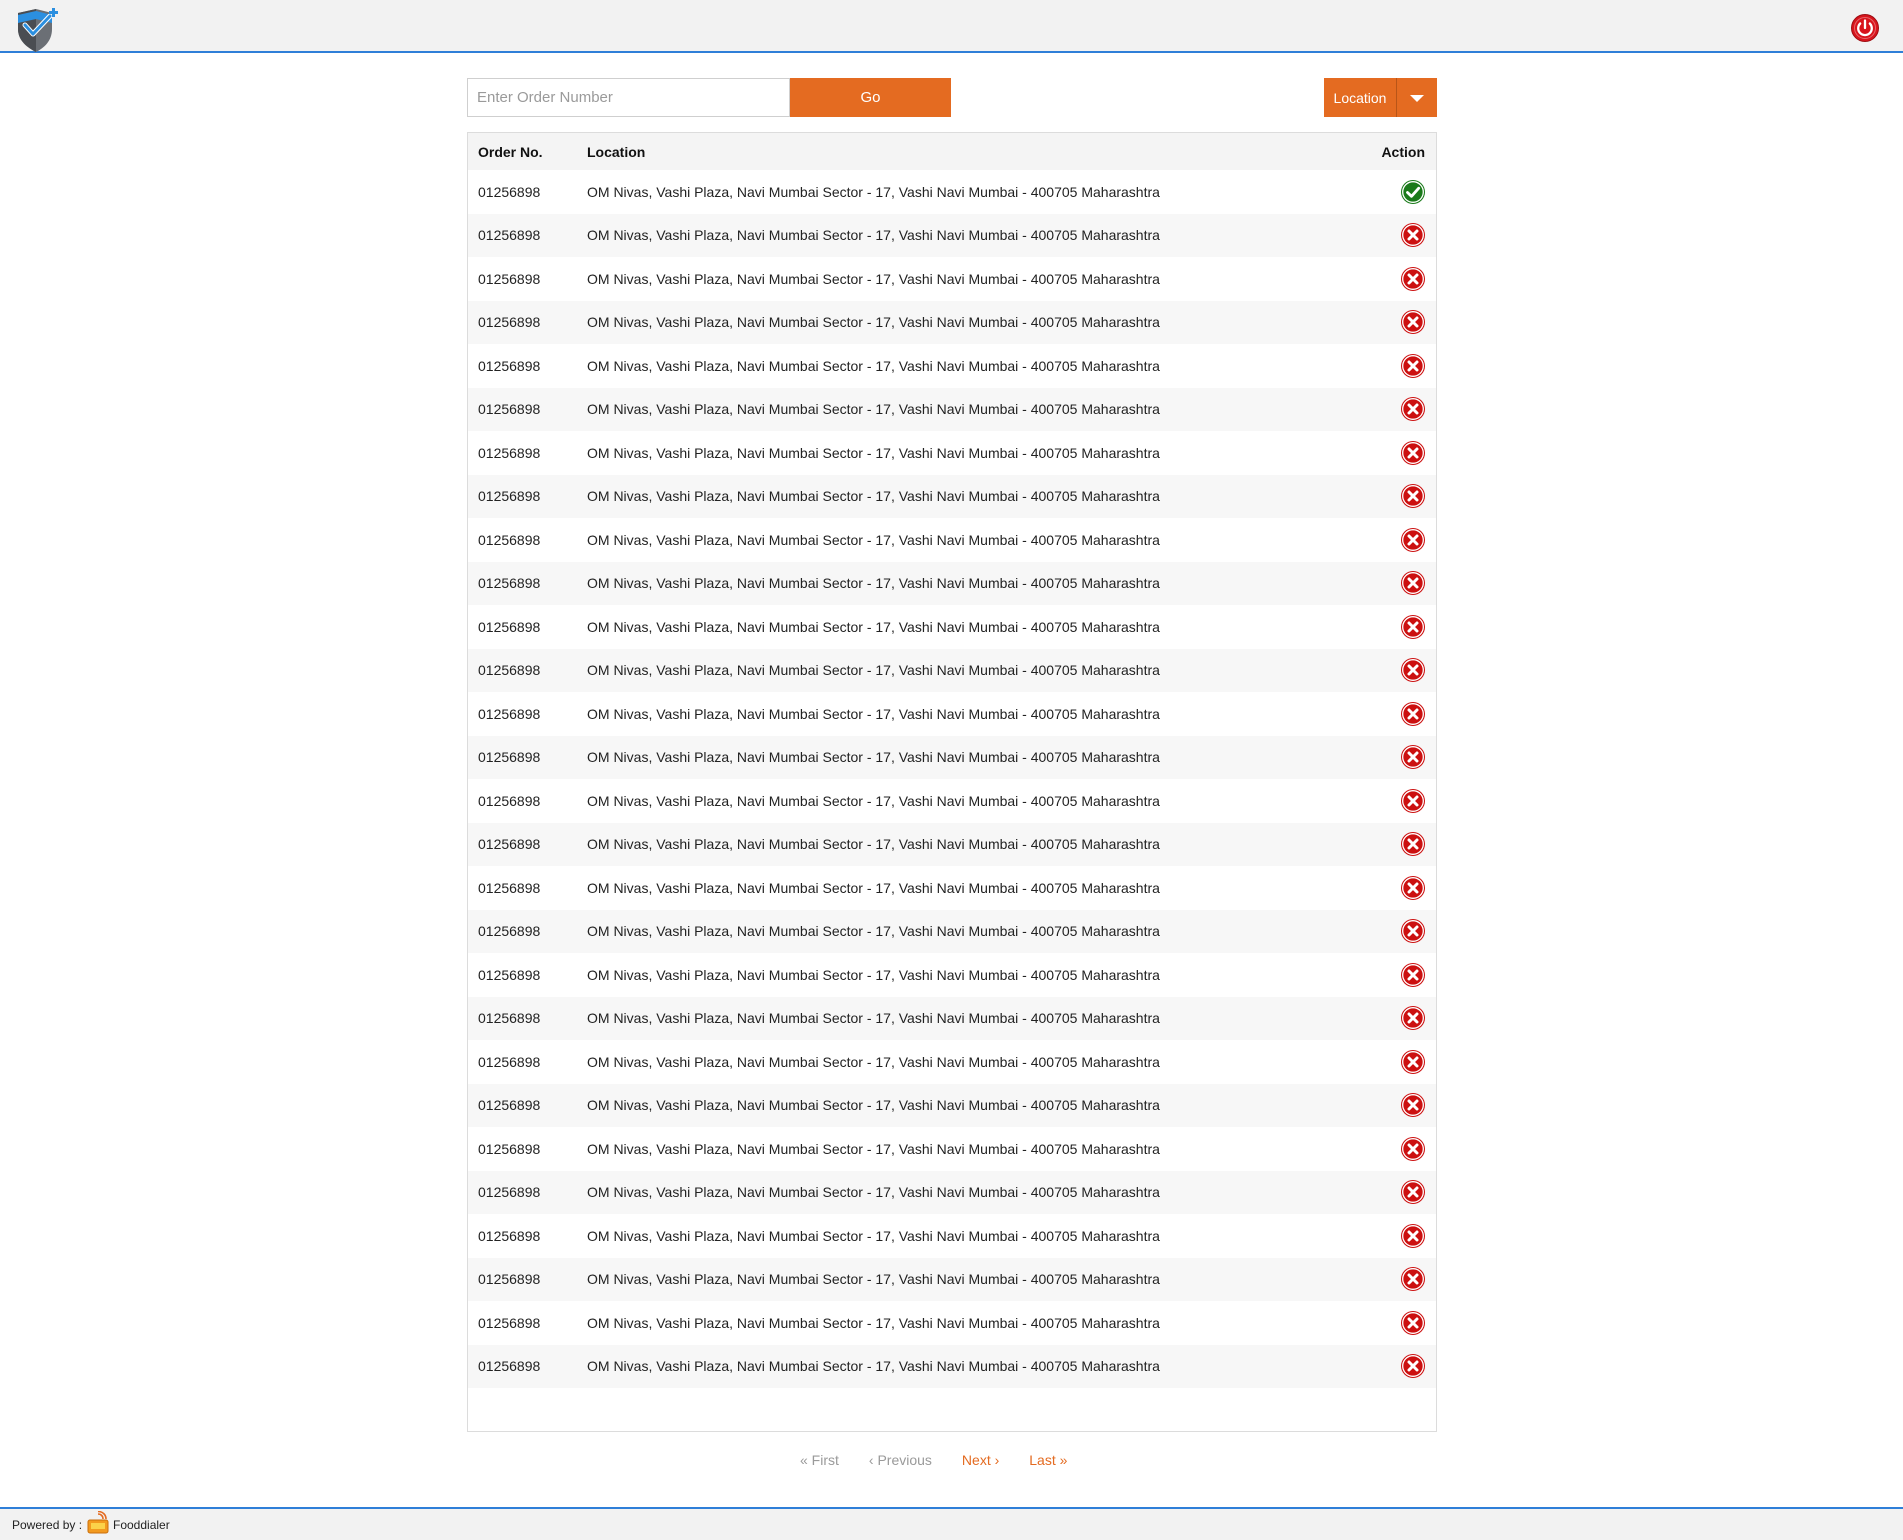 The height and width of the screenshot is (1540, 1903). What do you see at coordinates (951, 26) in the screenshot?
I see `top-header` at bounding box center [951, 26].